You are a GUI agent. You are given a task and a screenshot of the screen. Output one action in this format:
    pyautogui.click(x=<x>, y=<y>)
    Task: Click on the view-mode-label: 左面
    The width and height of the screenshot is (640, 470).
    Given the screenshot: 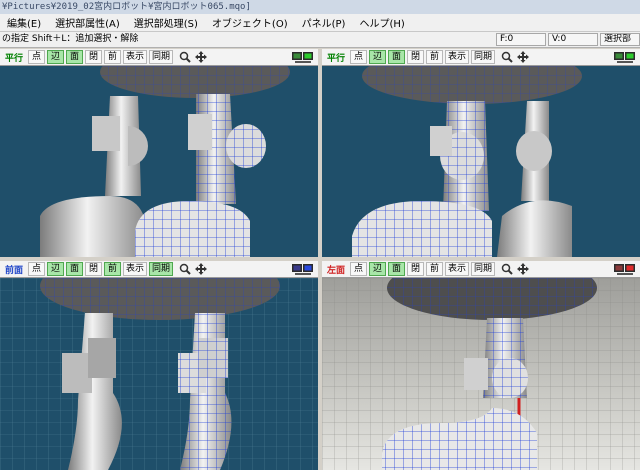 What is the action you would take?
    pyautogui.click(x=335, y=270)
    